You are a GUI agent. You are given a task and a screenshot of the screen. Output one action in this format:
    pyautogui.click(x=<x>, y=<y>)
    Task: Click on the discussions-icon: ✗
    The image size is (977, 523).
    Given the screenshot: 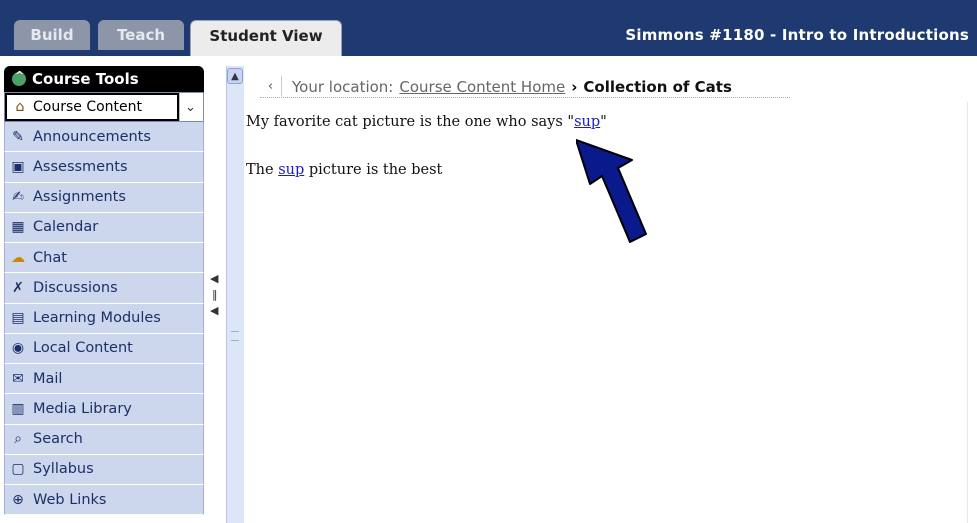 What is the action you would take?
    pyautogui.click(x=18, y=287)
    